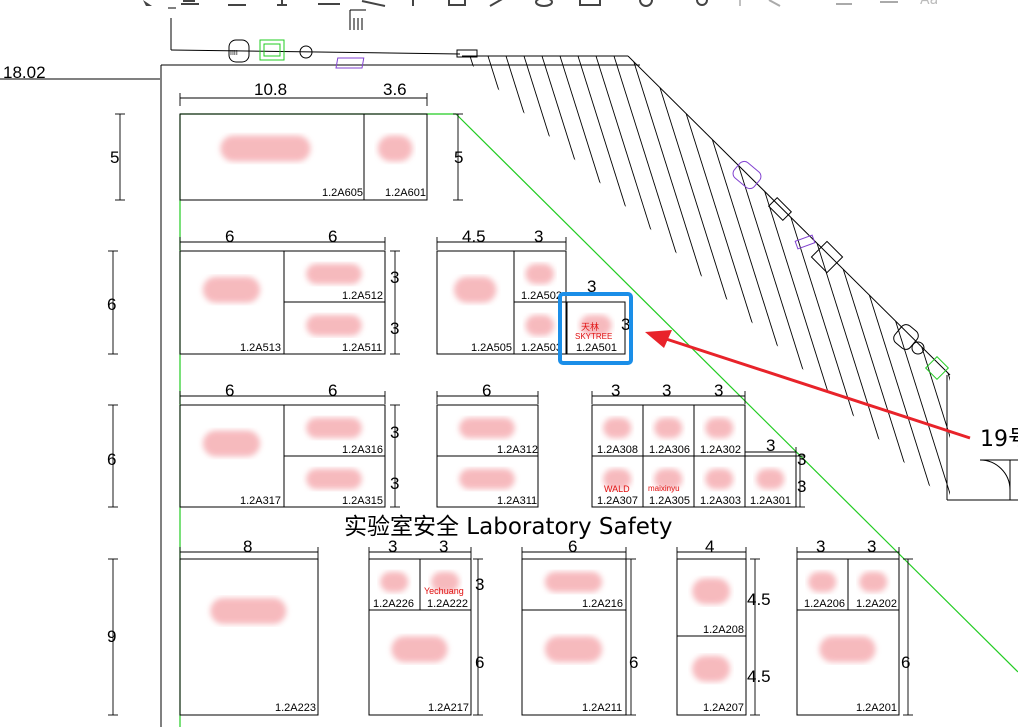 This screenshot has height=727, width=1018. I want to click on booth-number: 1.2A502, so click(541, 296).